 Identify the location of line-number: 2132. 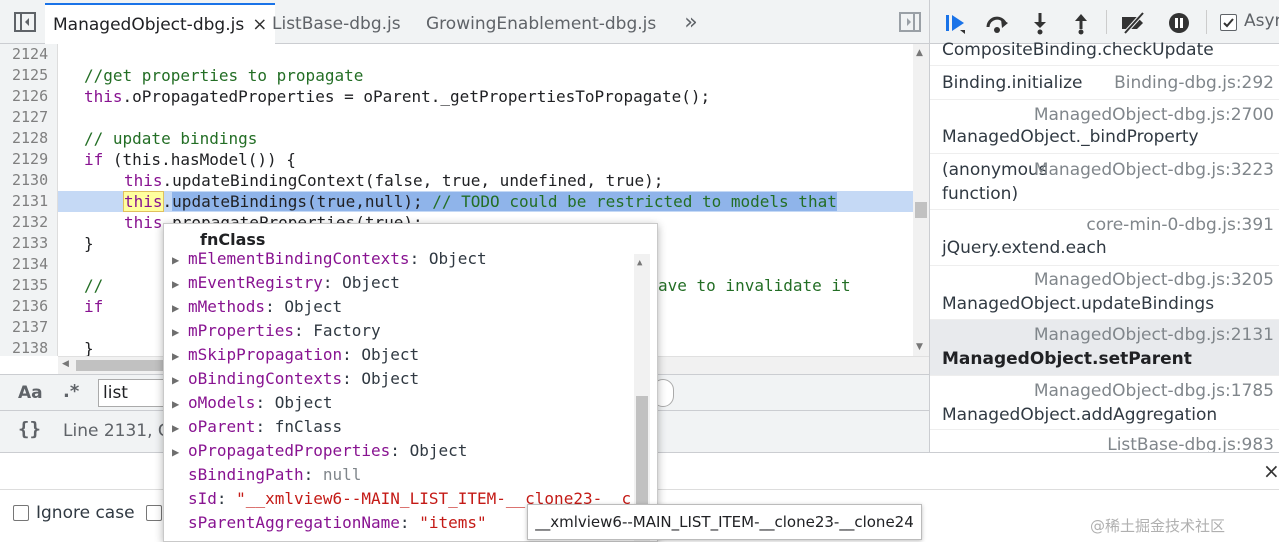
(33, 222).